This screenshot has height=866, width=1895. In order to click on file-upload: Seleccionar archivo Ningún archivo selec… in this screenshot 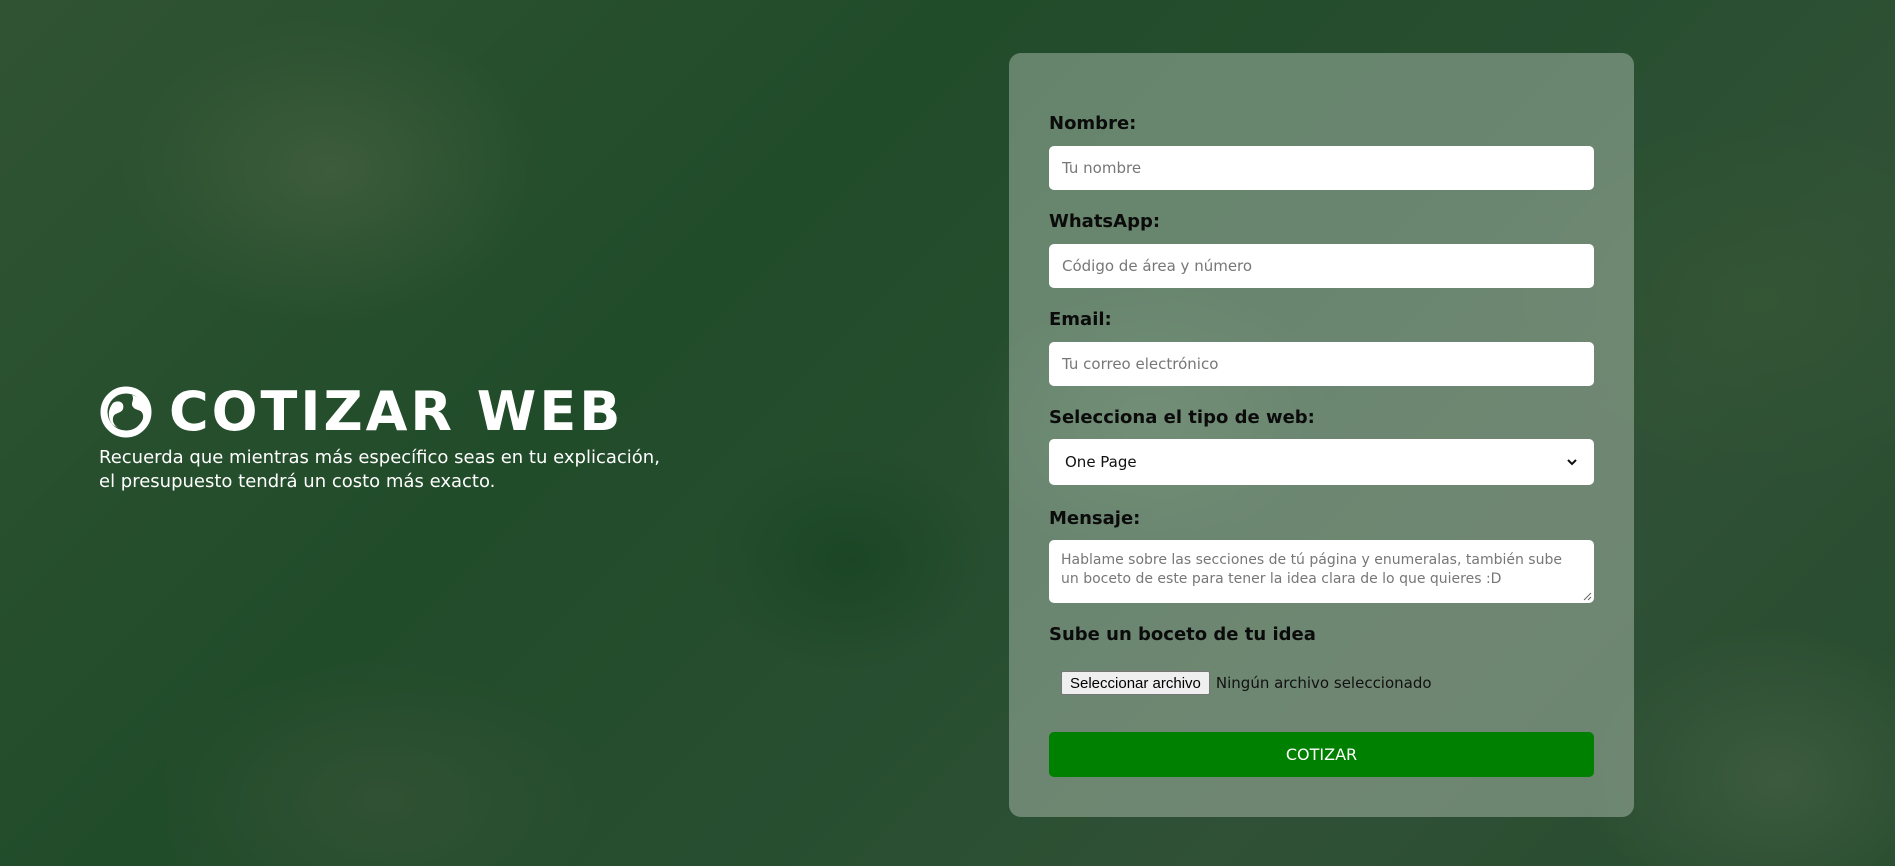, I will do `click(1246, 683)`.